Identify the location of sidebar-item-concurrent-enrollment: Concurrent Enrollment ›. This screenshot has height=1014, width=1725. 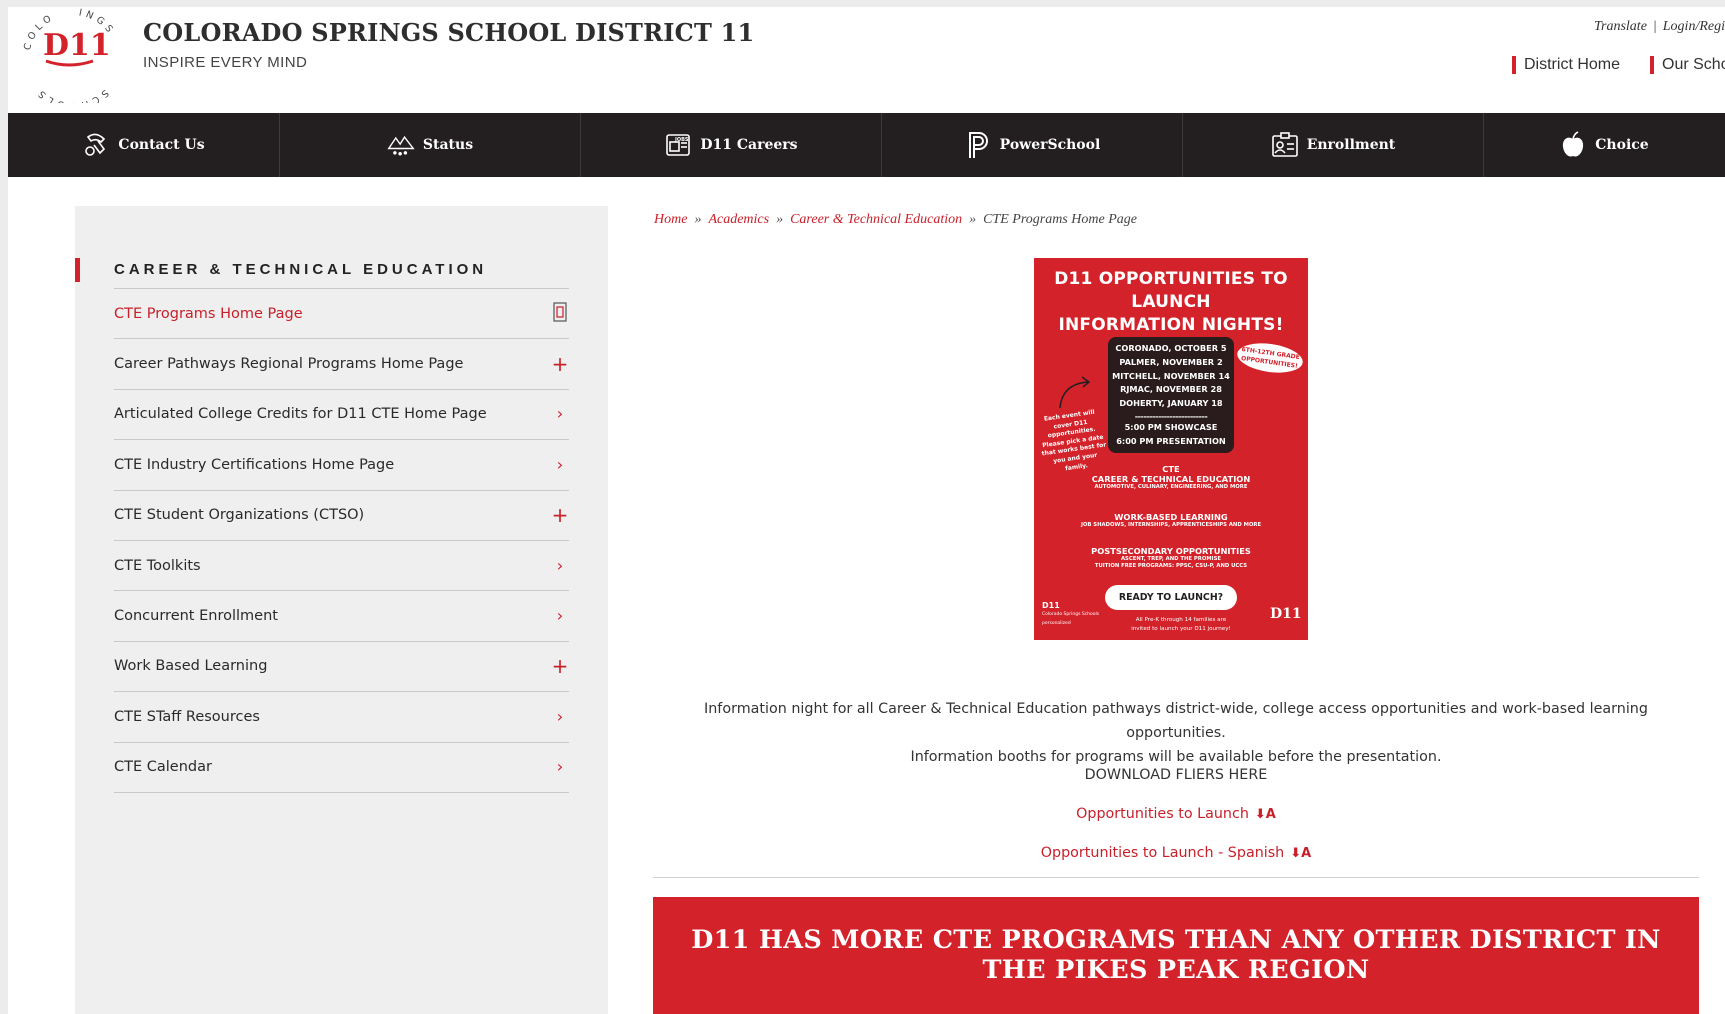
(341, 616).